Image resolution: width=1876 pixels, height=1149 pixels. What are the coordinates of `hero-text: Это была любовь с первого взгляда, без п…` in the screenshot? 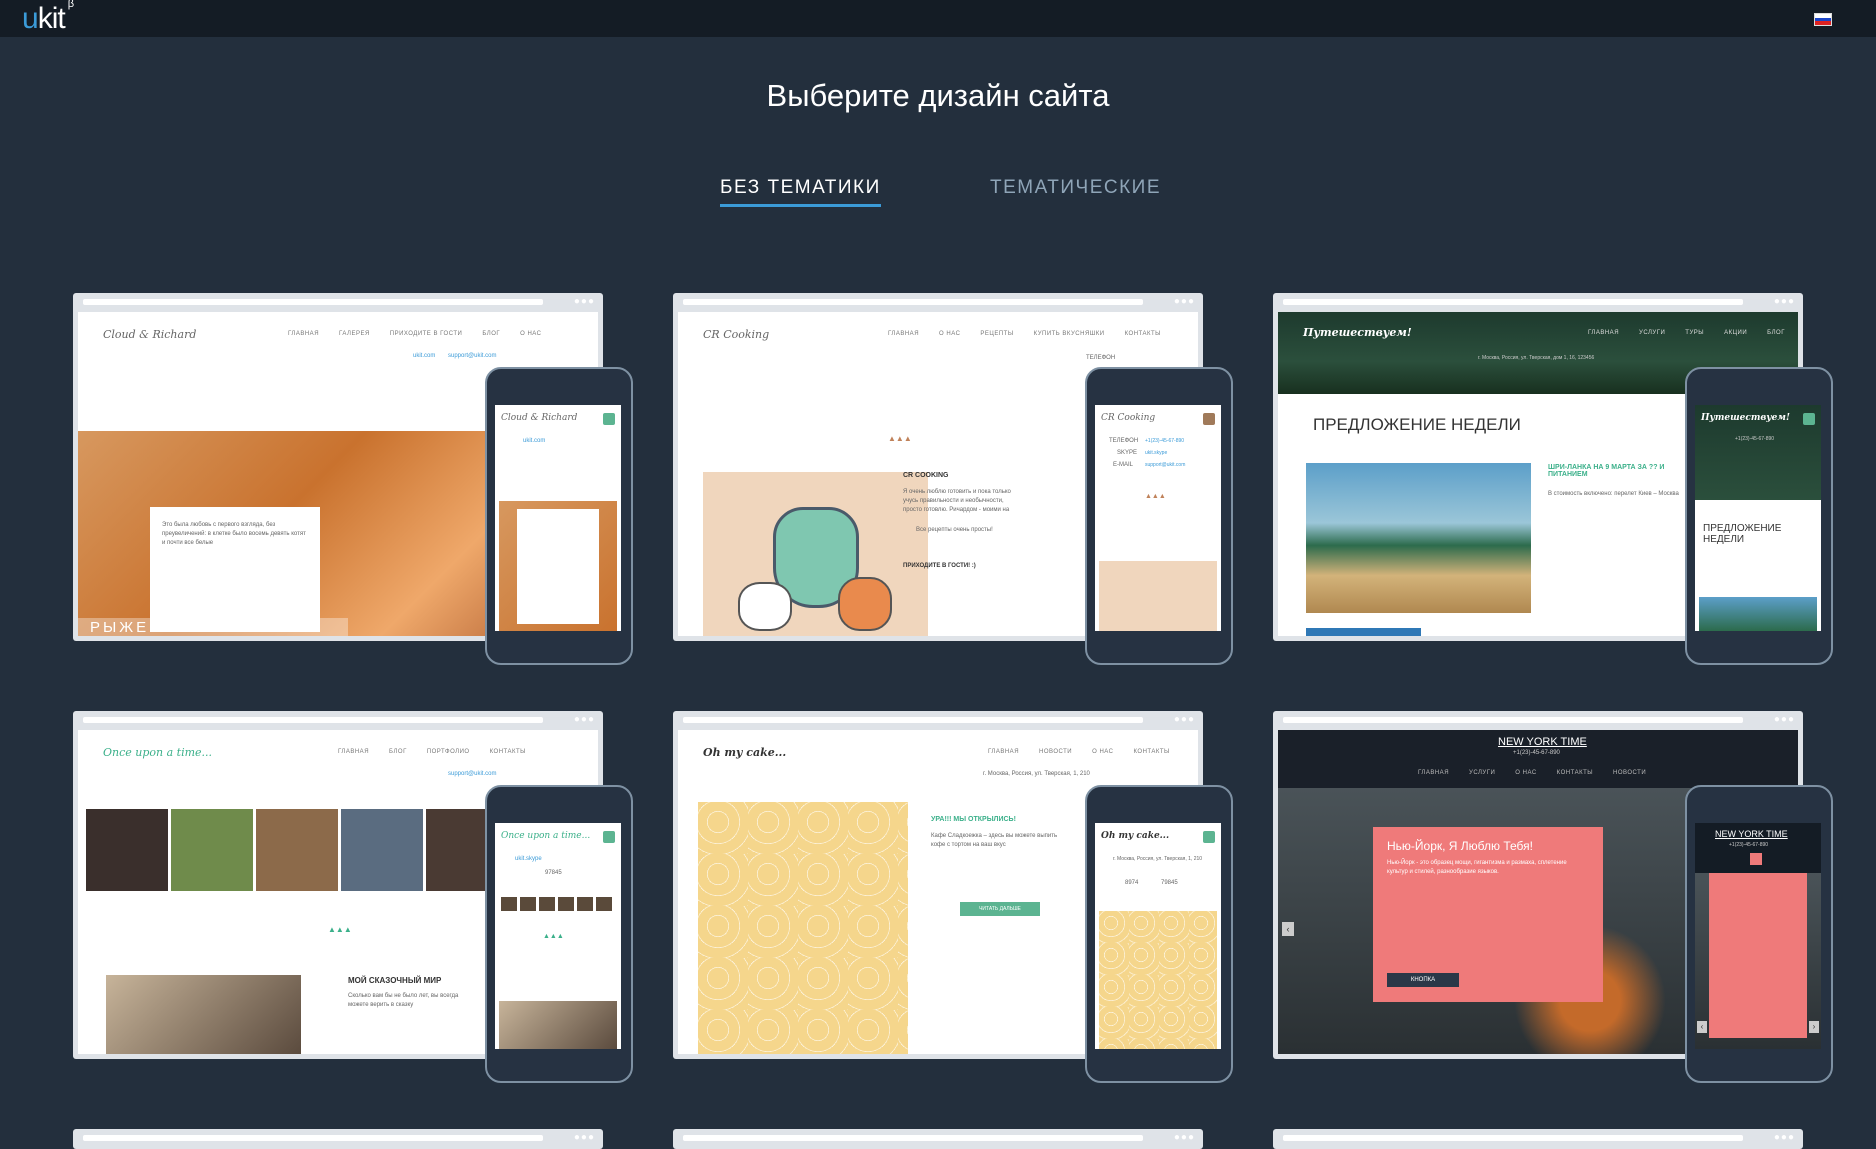 It's located at (234, 534).